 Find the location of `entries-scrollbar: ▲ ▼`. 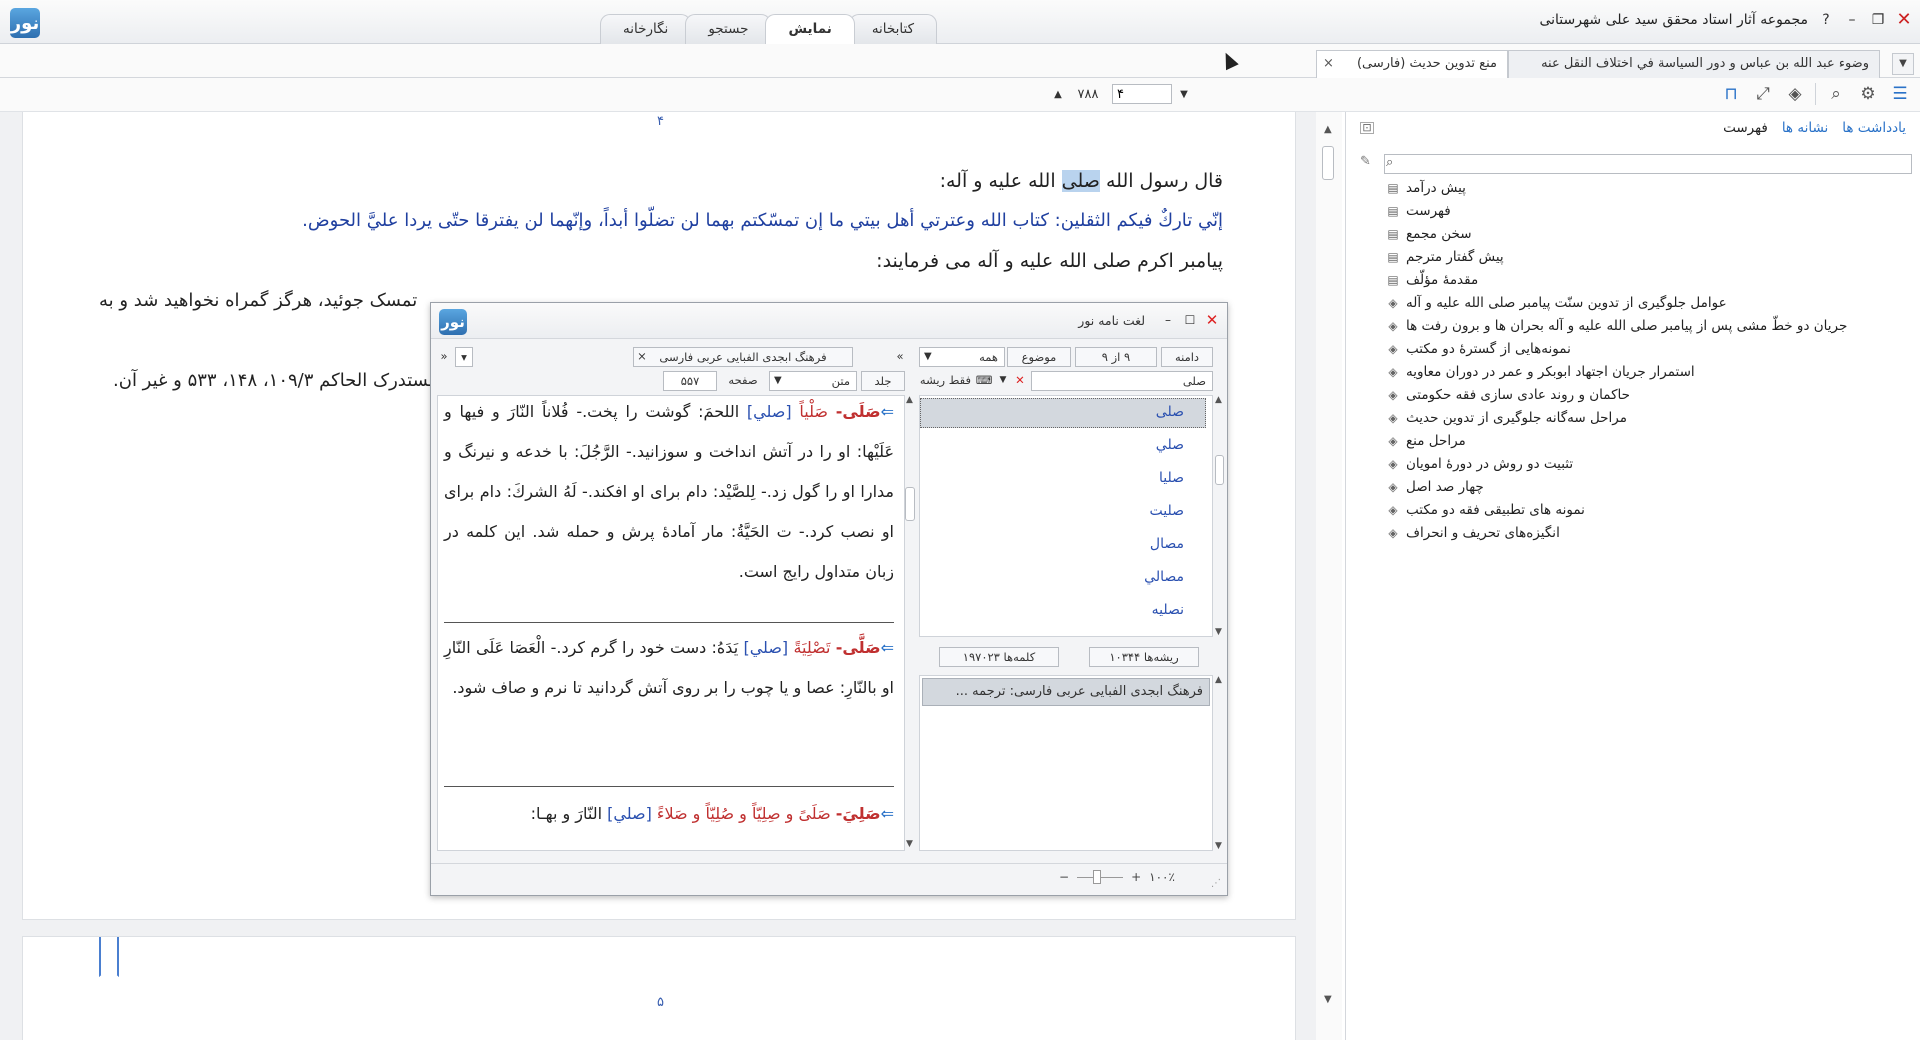

entries-scrollbar: ▲ ▼ is located at coordinates (910, 623).